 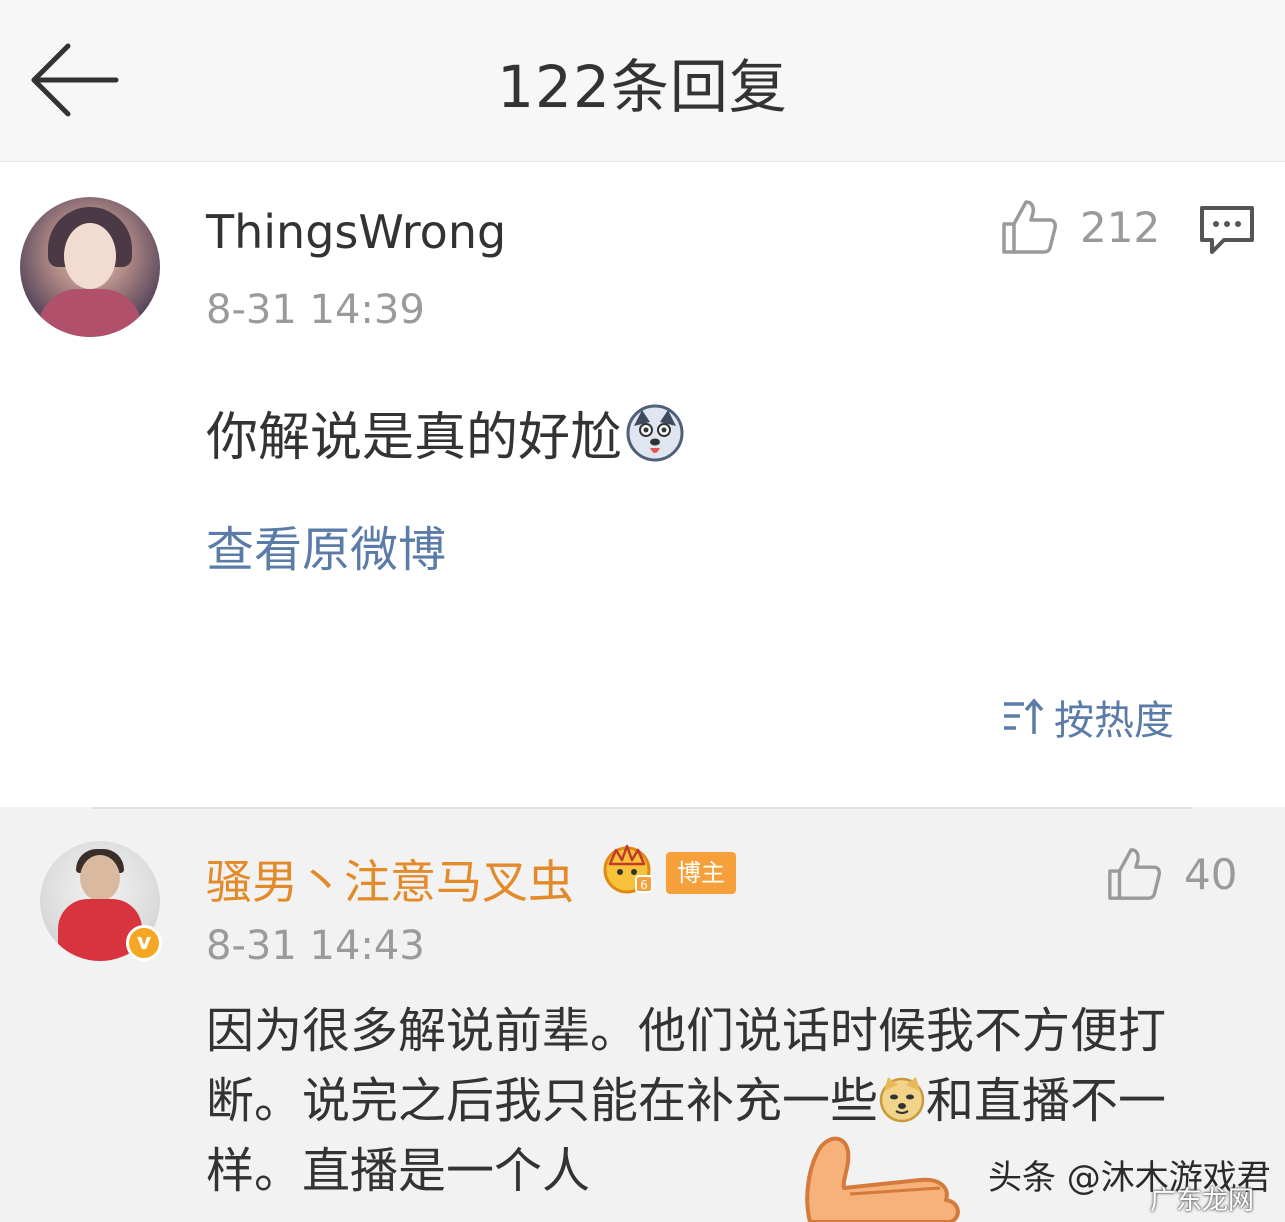 I want to click on husky-emoji-icon, so click(x=655, y=432).